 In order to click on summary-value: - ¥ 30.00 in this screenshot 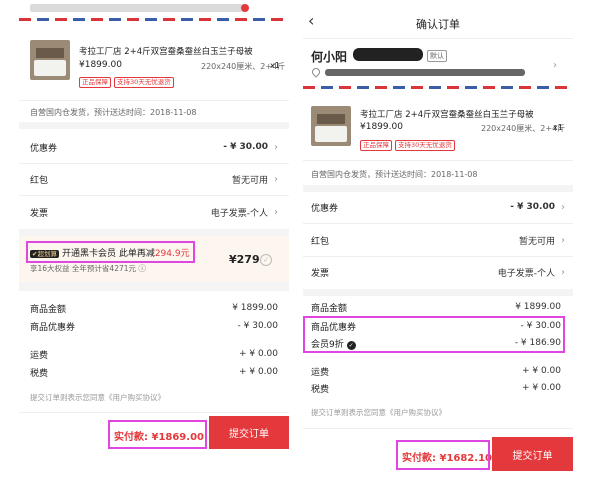, I will do `click(257, 326)`.